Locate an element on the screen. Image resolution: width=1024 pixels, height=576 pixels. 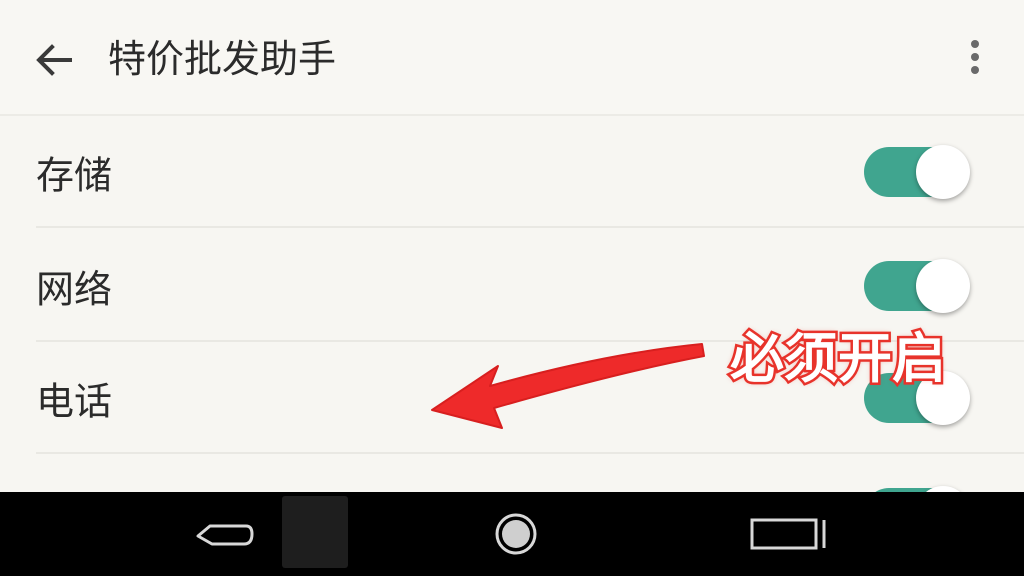
nav-home-button is located at coordinates (516, 534).